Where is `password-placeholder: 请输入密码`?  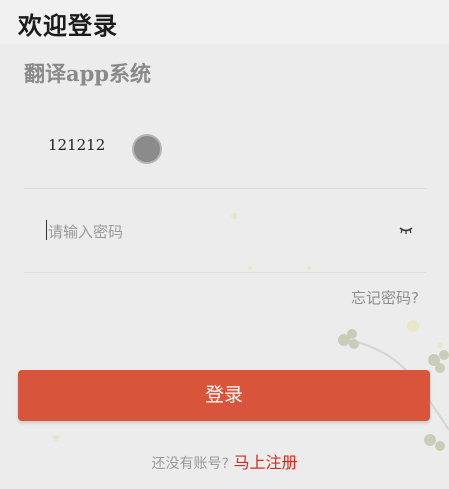 password-placeholder: 请输入密码 is located at coordinates (86, 232).